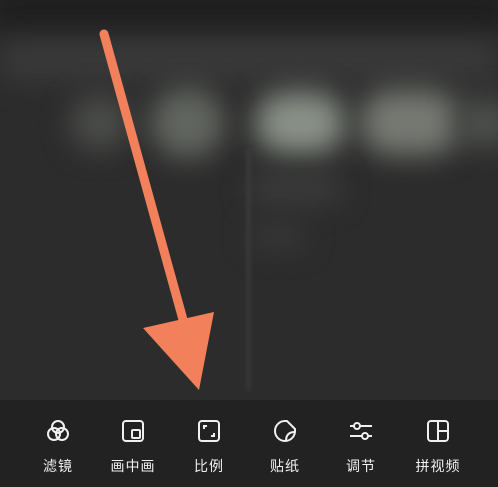 This screenshot has width=498, height=487. Describe the element at coordinates (133, 431) in the screenshot. I see `picture-in-picture-icon` at that location.